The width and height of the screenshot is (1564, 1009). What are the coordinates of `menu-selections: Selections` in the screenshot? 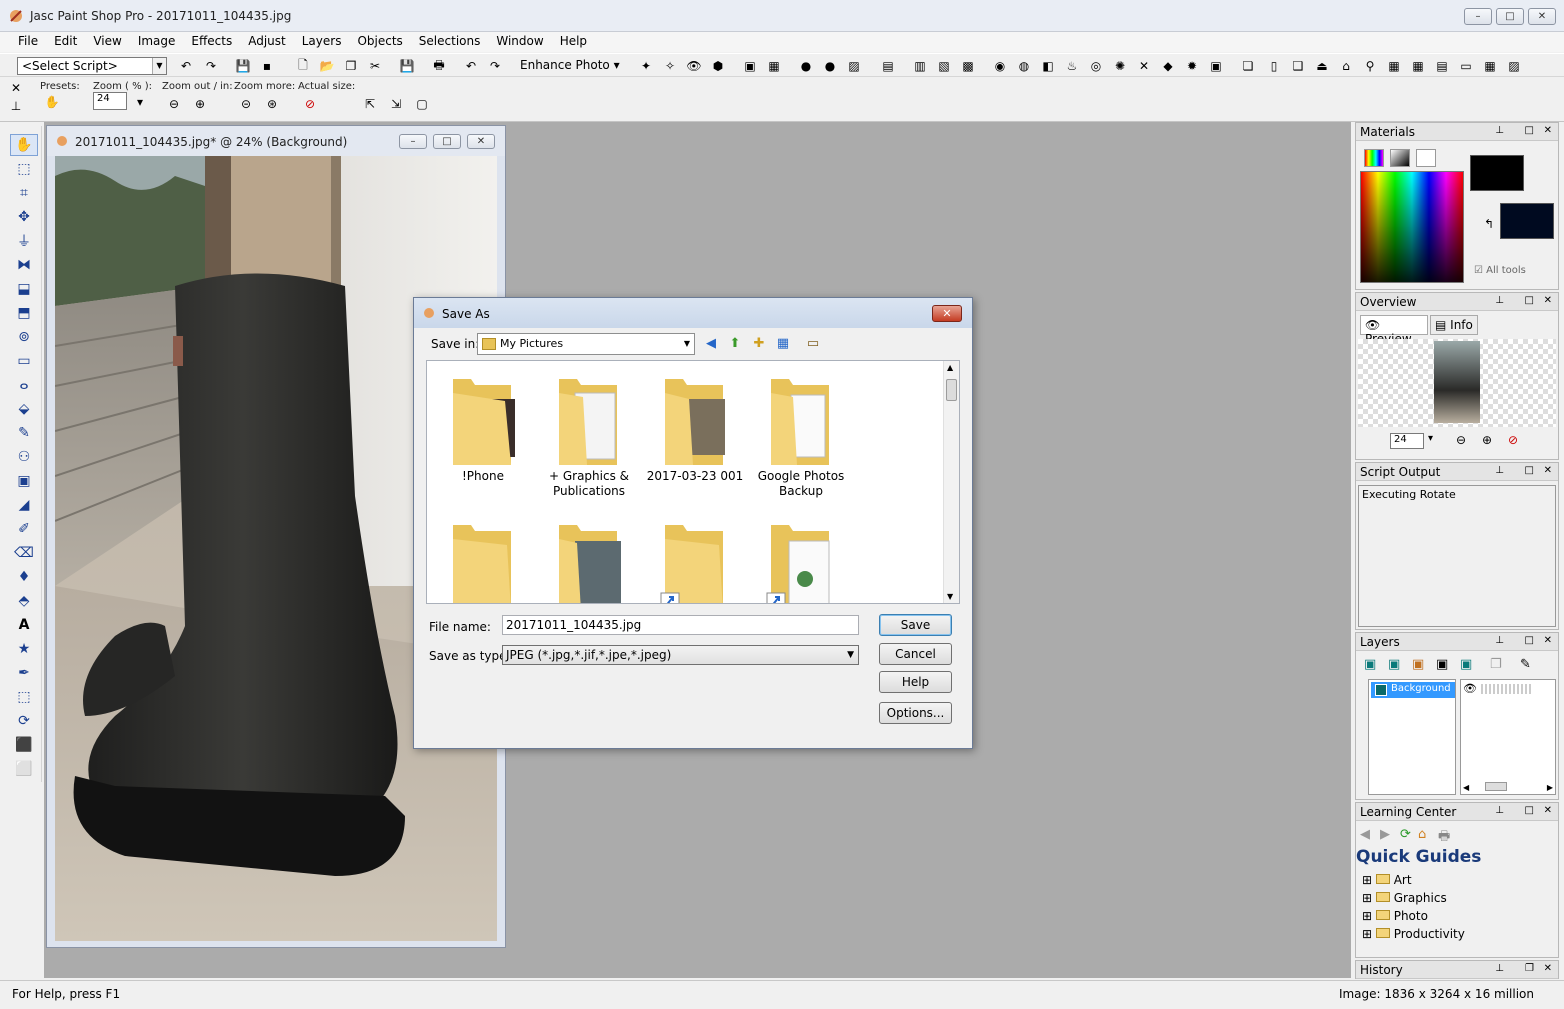 It's located at (450, 42).